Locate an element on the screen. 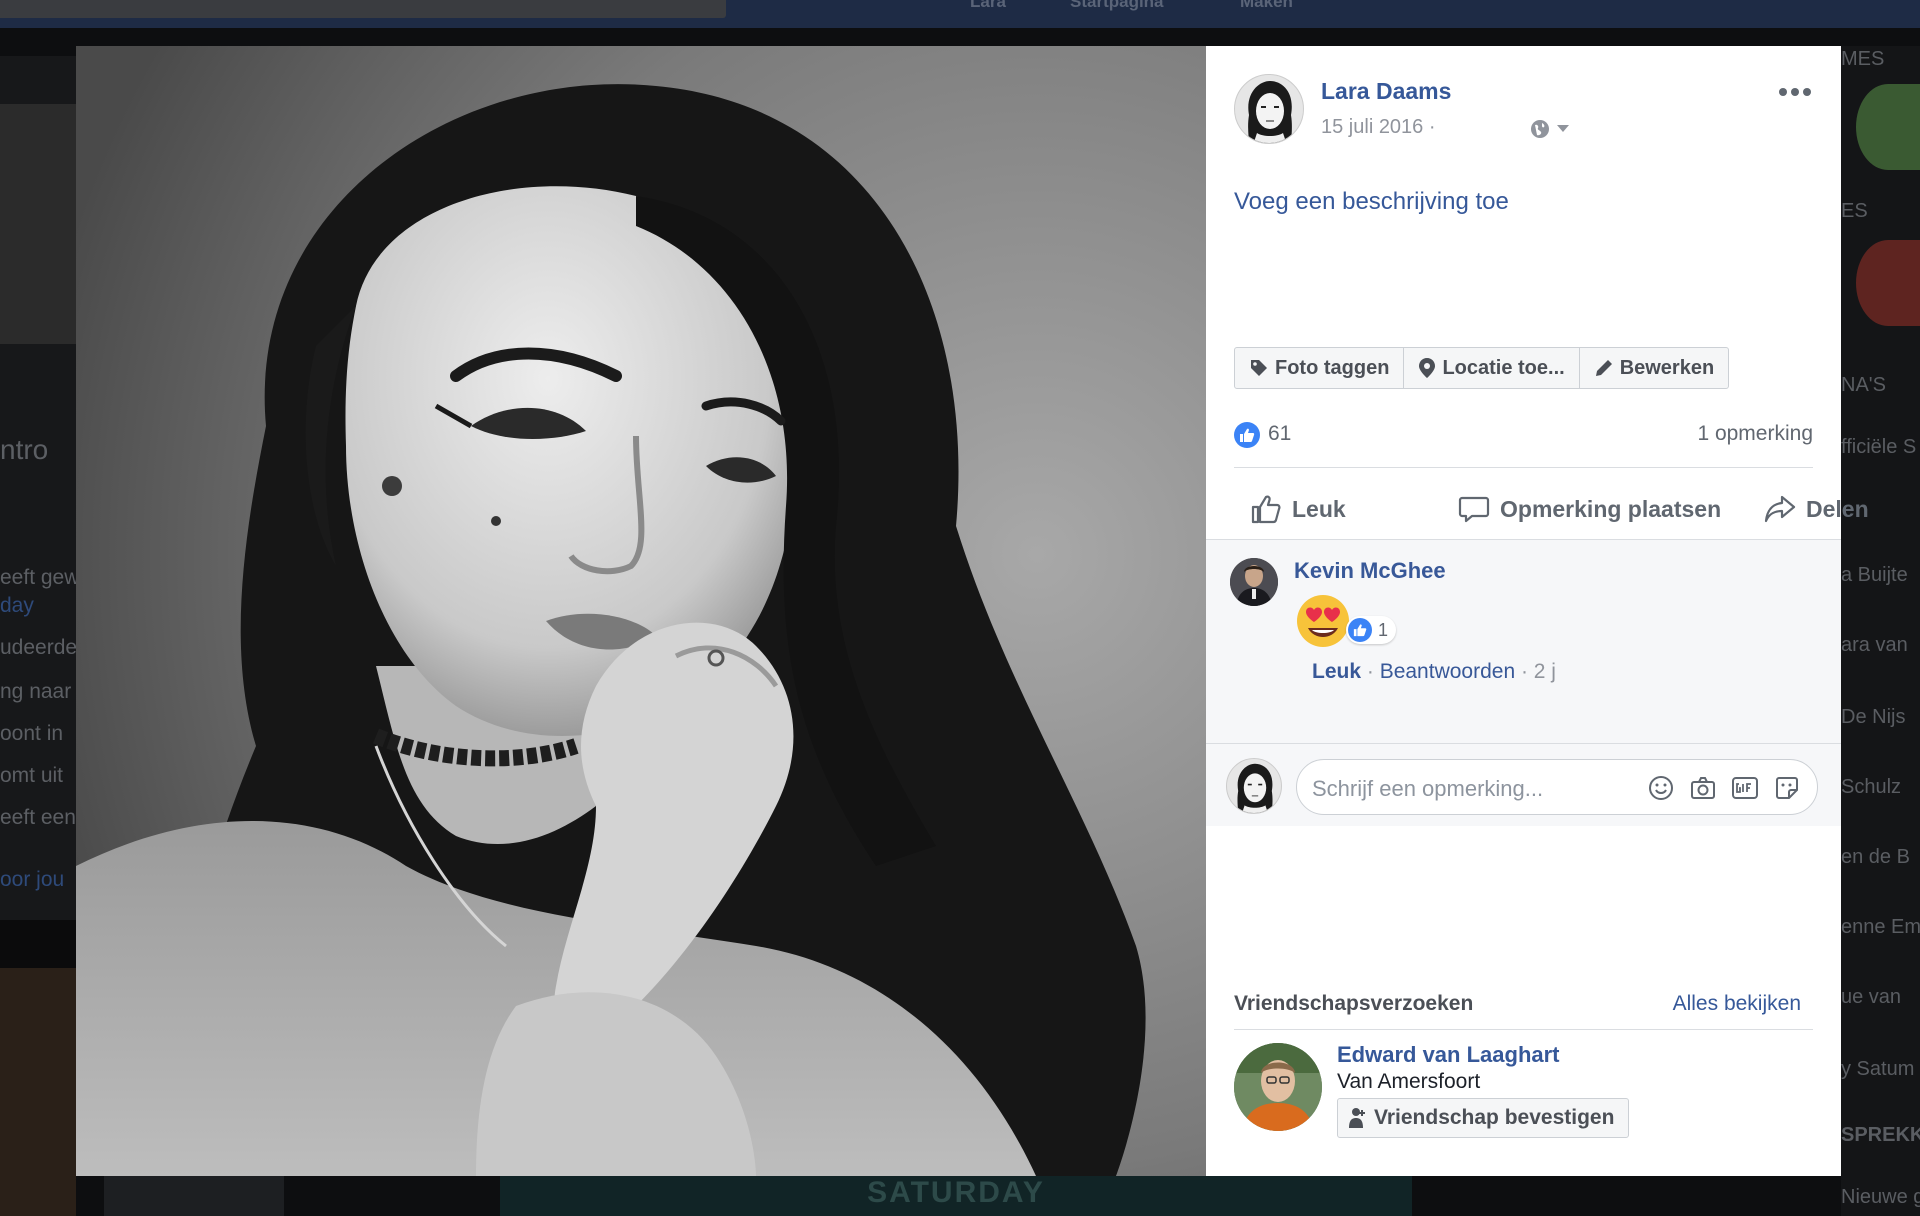 The height and width of the screenshot is (1216, 1920). background-left-text: oor jou is located at coordinates (32, 879).